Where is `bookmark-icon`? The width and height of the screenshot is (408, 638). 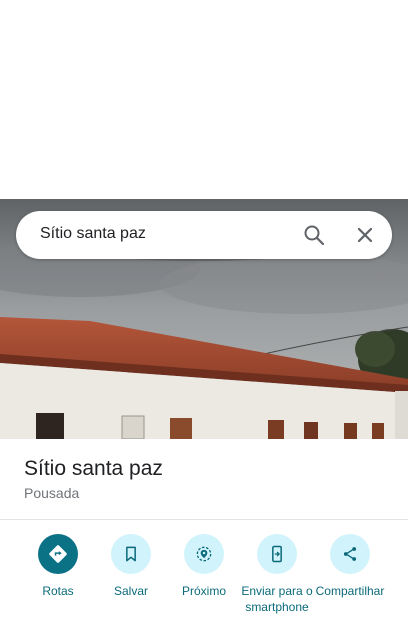
bookmark-icon is located at coordinates (131, 554).